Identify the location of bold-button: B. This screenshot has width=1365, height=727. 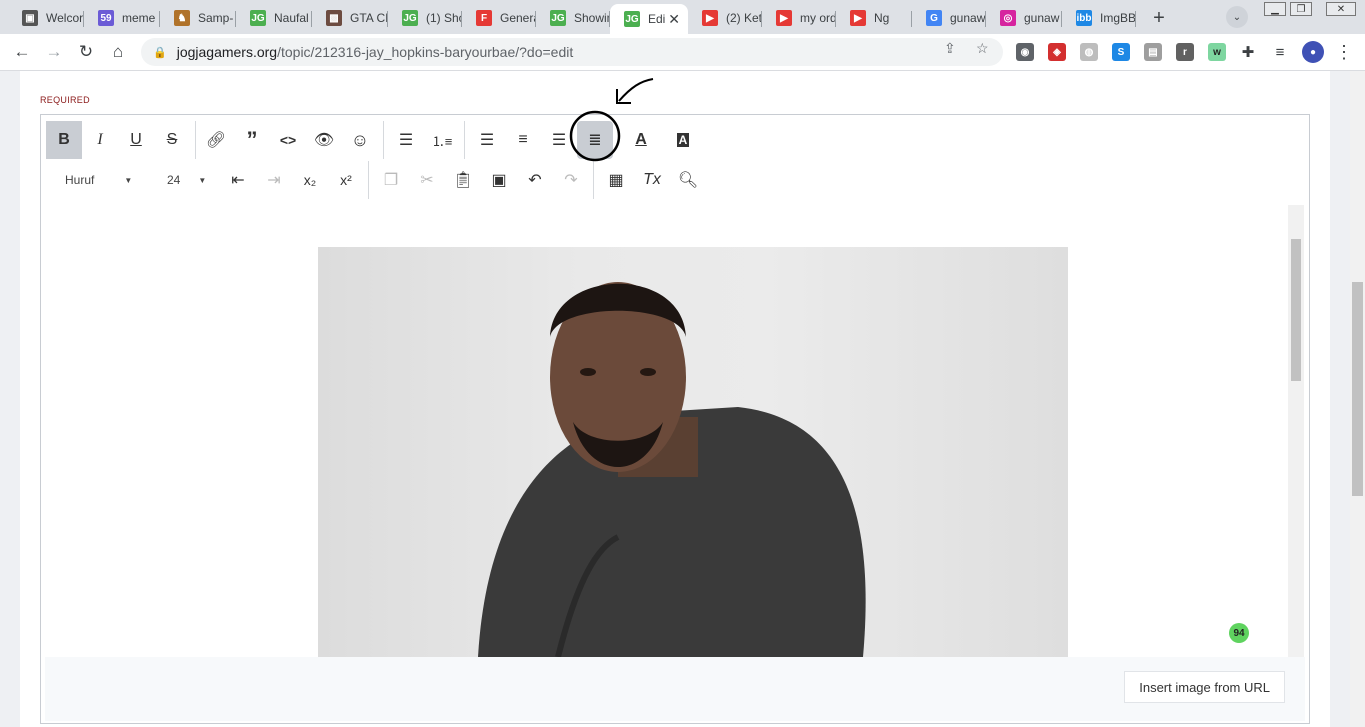
(64, 140).